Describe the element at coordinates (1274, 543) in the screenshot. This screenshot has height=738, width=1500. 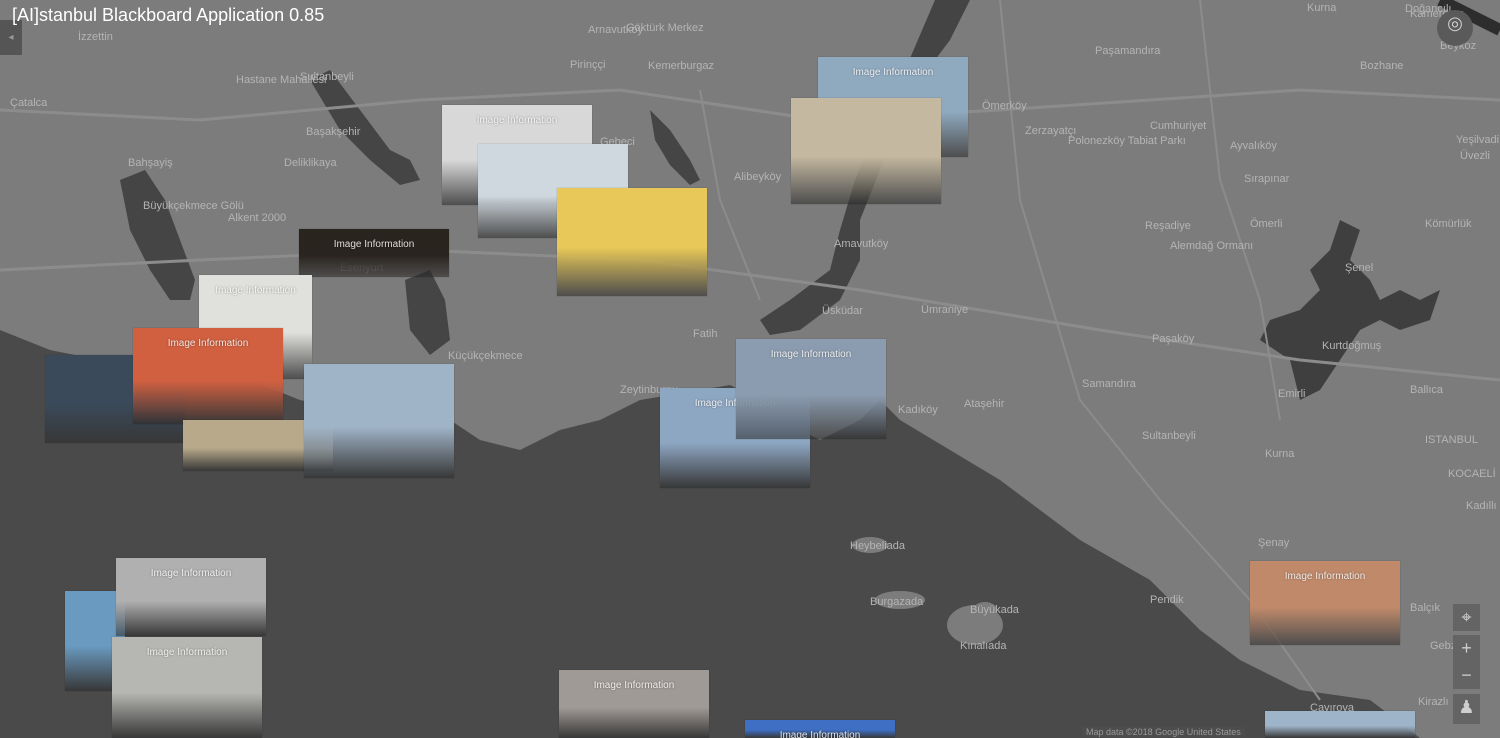
I see `map-label: Şenay` at that location.